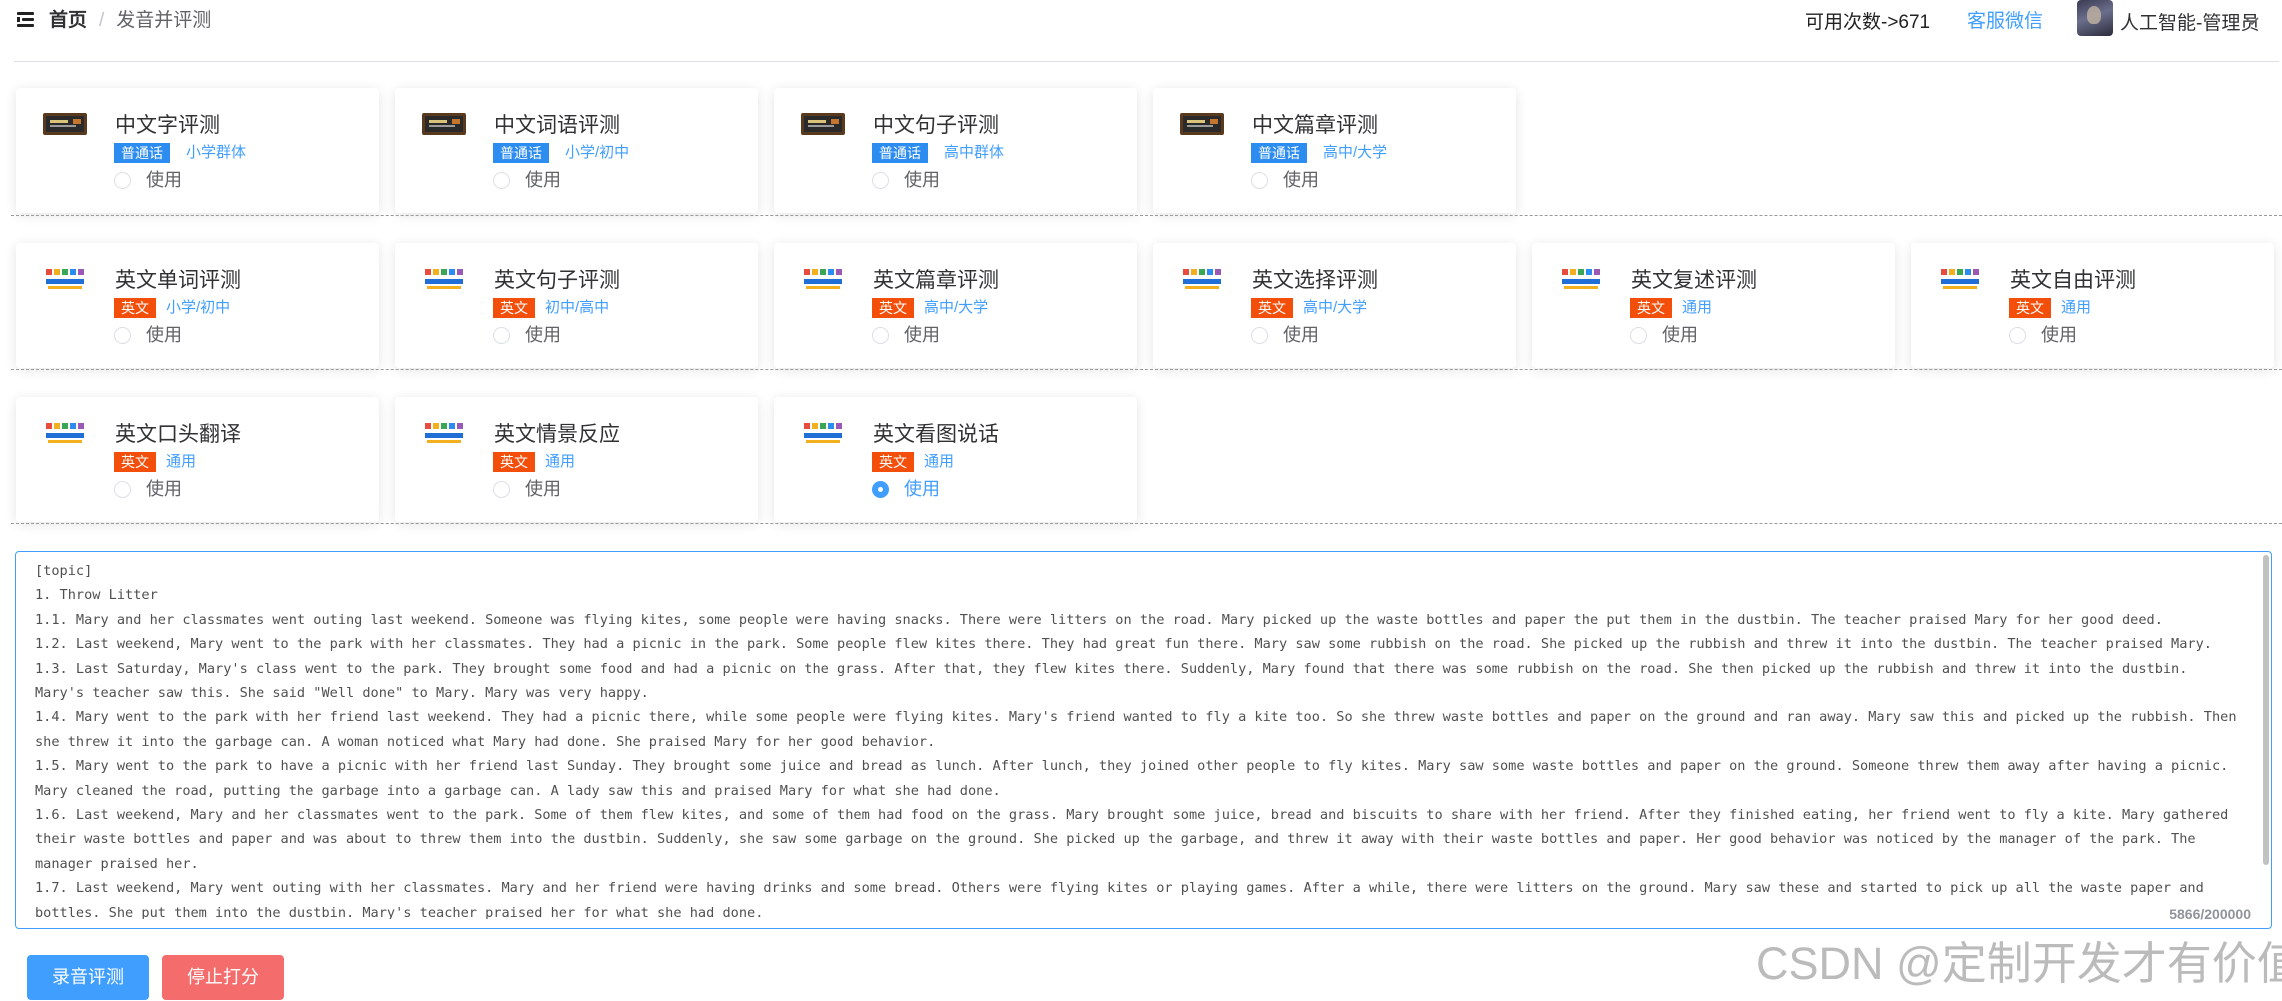  I want to click on top-header: 首页 / 发音并评测 可用次数->671 客服微信 人工智能-管理员, so click(1141, 22).